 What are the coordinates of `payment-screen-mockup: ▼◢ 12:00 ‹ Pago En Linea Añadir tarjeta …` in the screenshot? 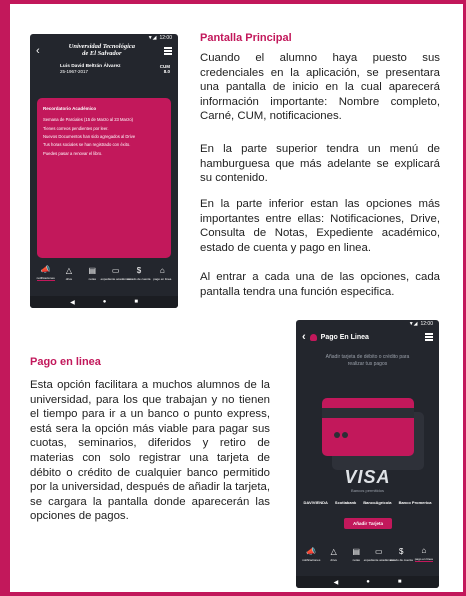 It's located at (367, 454).